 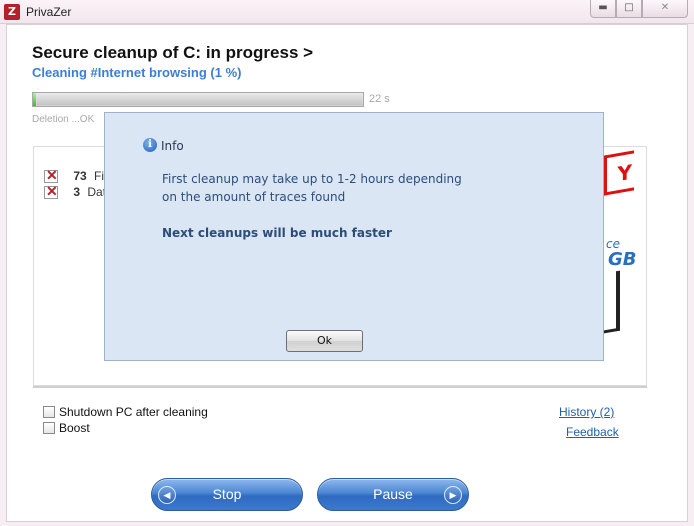 I want to click on dialog-message-line: on the amount of traces found, so click(x=254, y=197).